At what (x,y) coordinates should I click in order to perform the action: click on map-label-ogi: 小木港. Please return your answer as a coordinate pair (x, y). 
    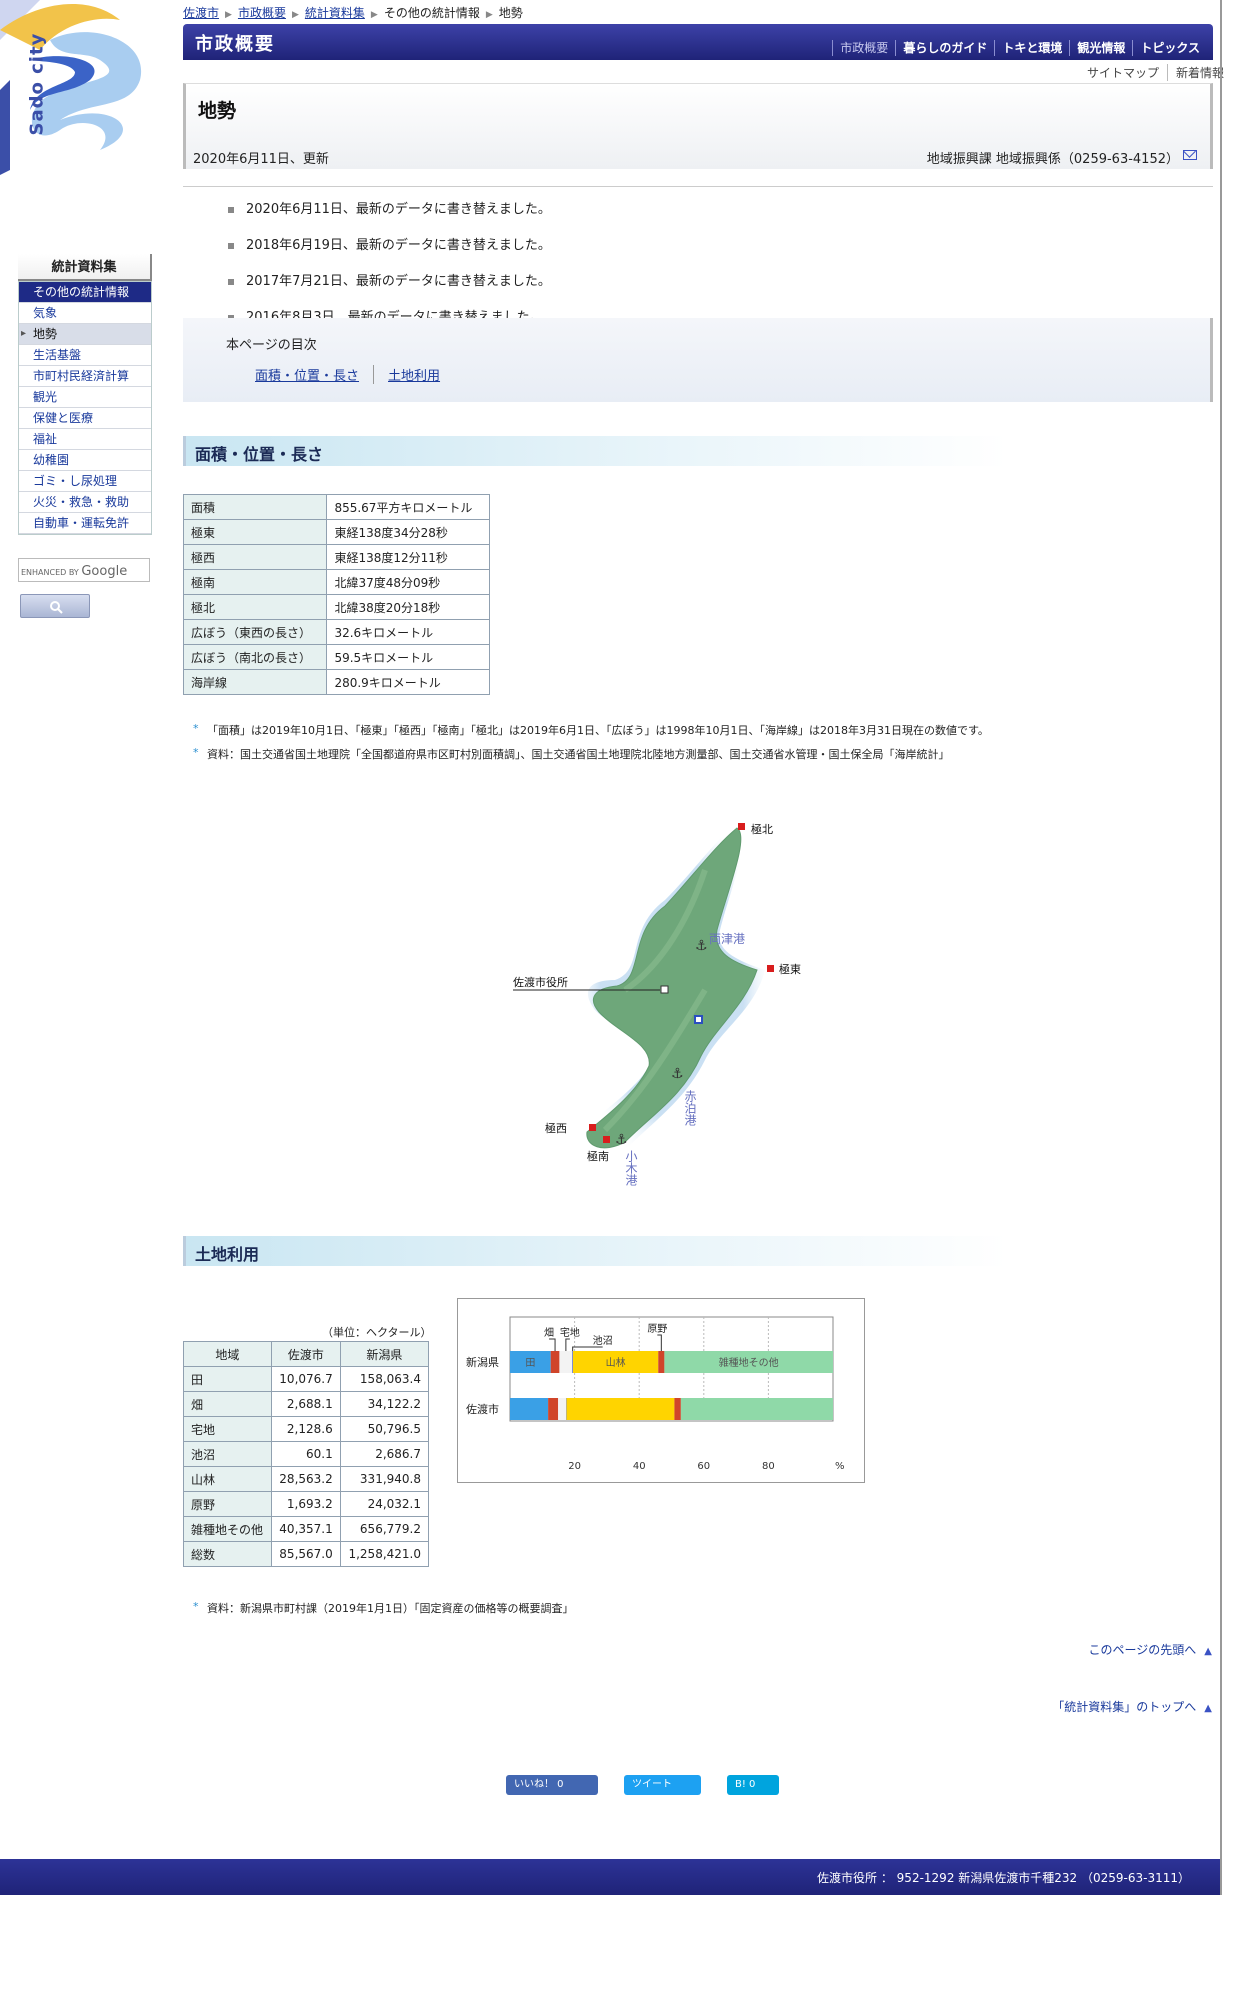
    Looking at the image, I should click on (631, 1168).